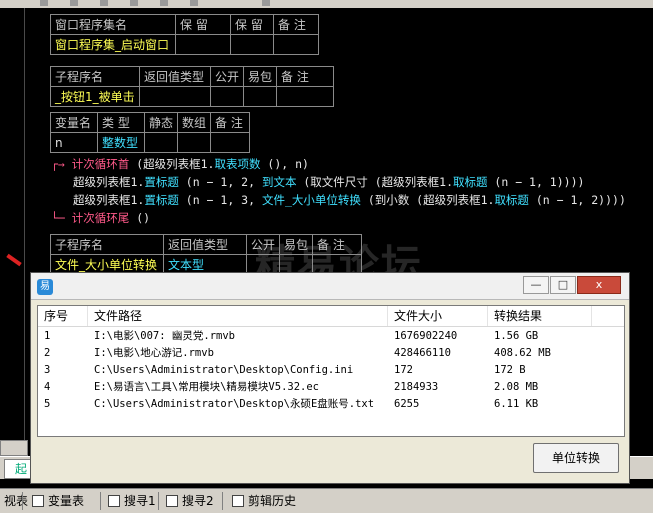  Describe the element at coordinates (227, 76) in the screenshot. I see `header-cell: 公开` at that location.